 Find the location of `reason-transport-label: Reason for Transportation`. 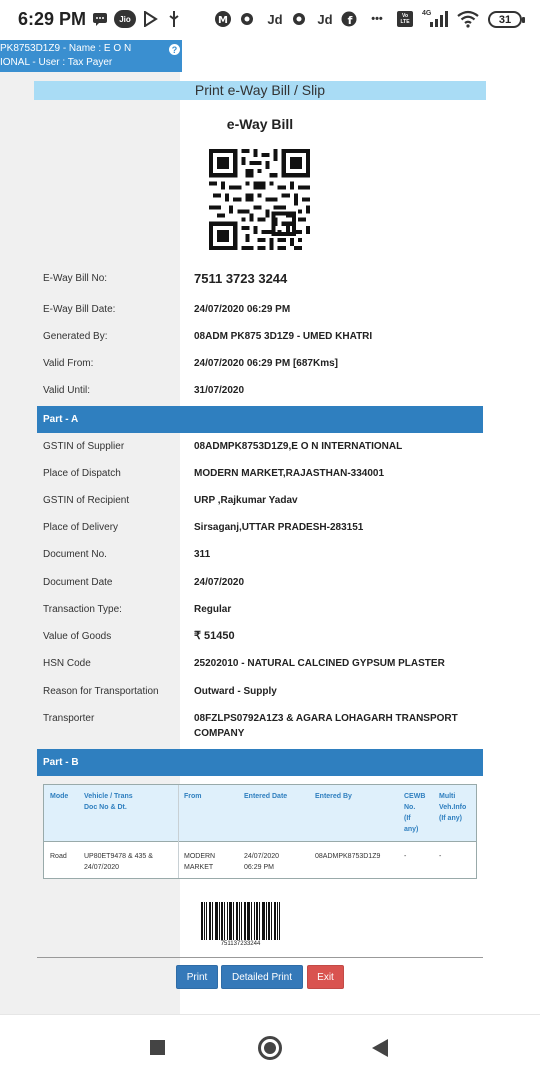

reason-transport-label: Reason for Transportation is located at coordinates (101, 691).